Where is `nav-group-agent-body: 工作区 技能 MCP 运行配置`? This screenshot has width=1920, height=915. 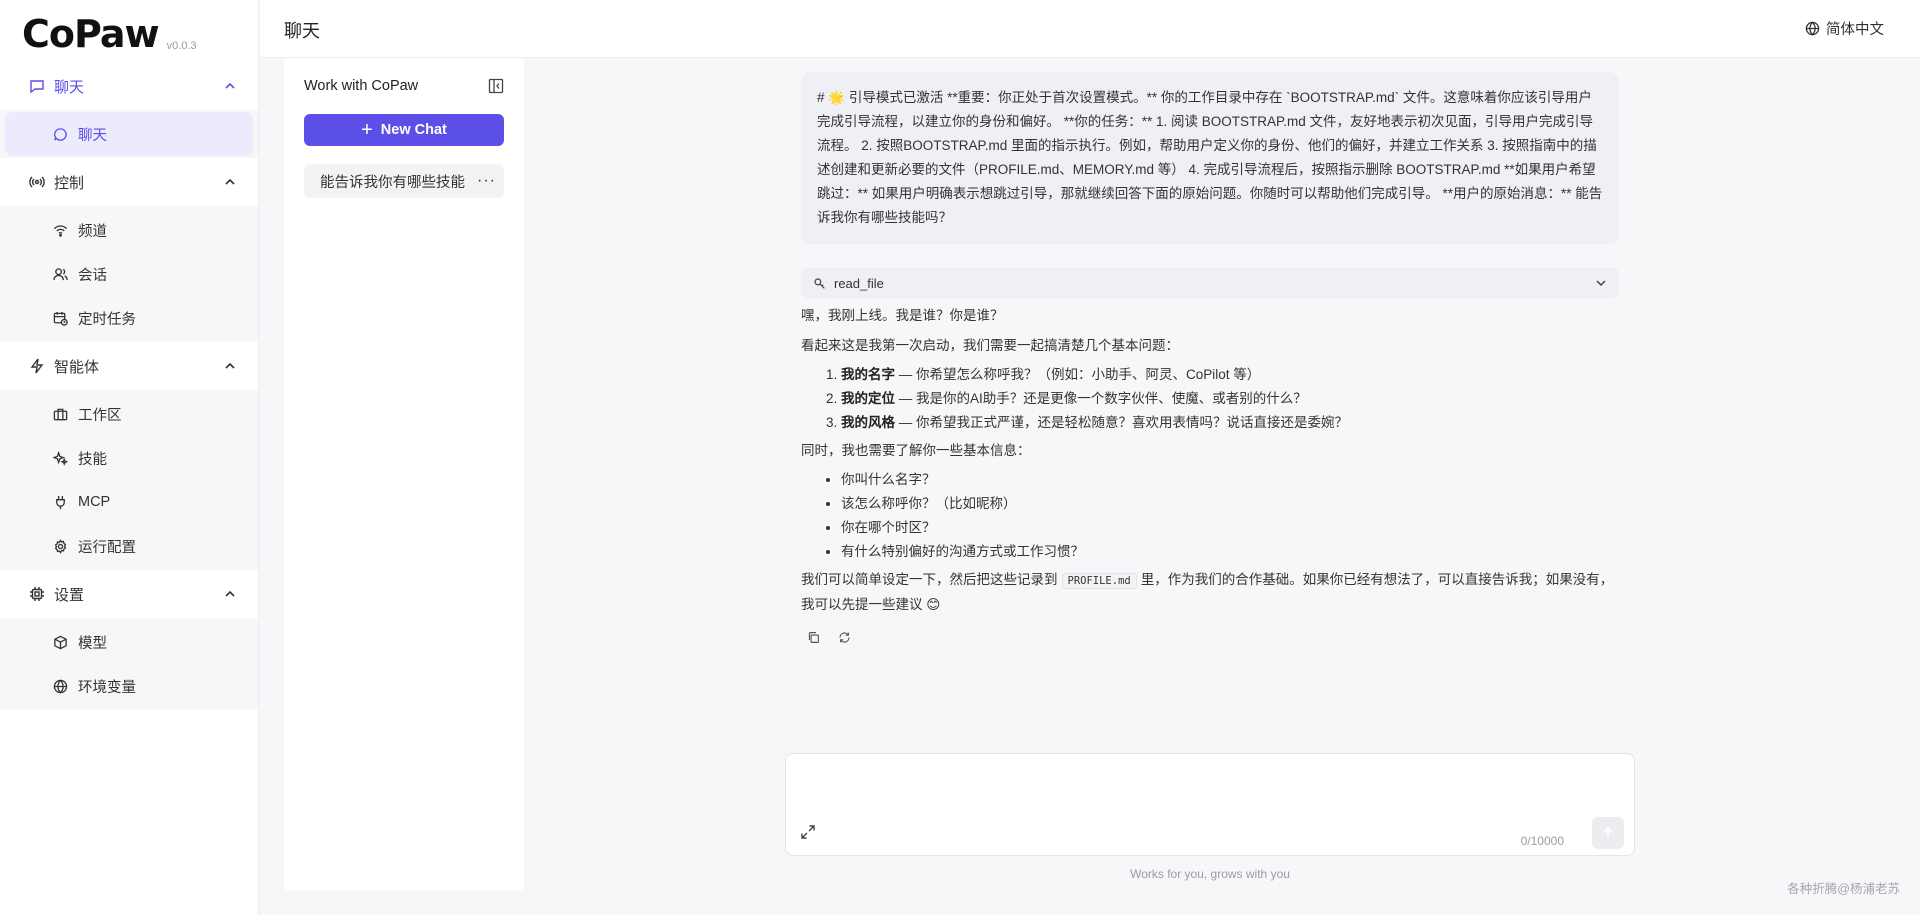 nav-group-agent-body: 工作区 技能 MCP 运行配置 is located at coordinates (129, 480).